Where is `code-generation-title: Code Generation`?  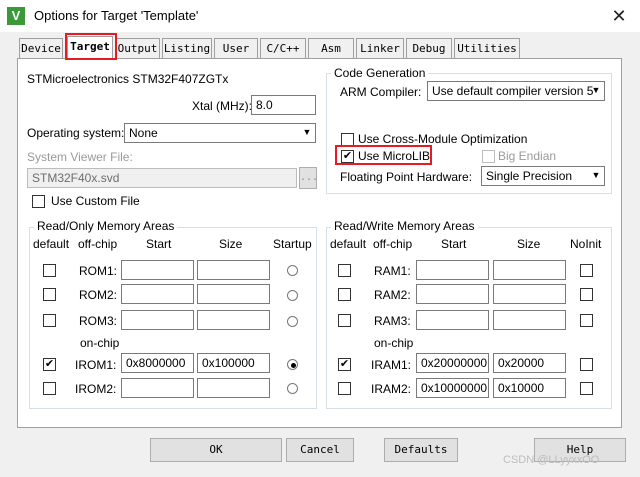 code-generation-title: Code Generation is located at coordinates (380, 73).